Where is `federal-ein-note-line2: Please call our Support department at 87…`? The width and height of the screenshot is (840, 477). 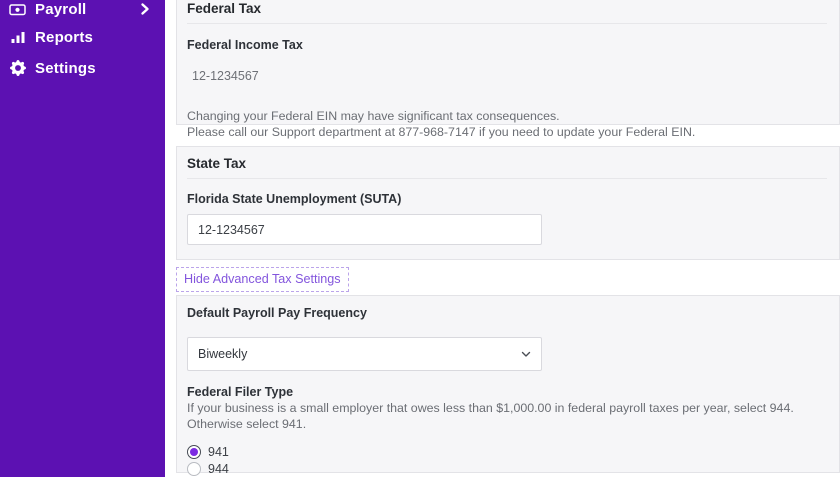 federal-ein-note-line2: Please call our Support department at 87… is located at coordinates (441, 131).